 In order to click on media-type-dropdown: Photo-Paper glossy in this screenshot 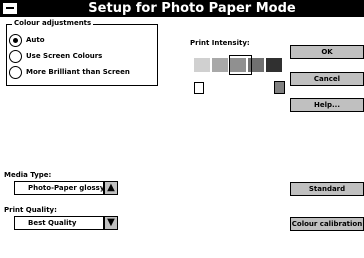, I will do `click(59, 188)`.